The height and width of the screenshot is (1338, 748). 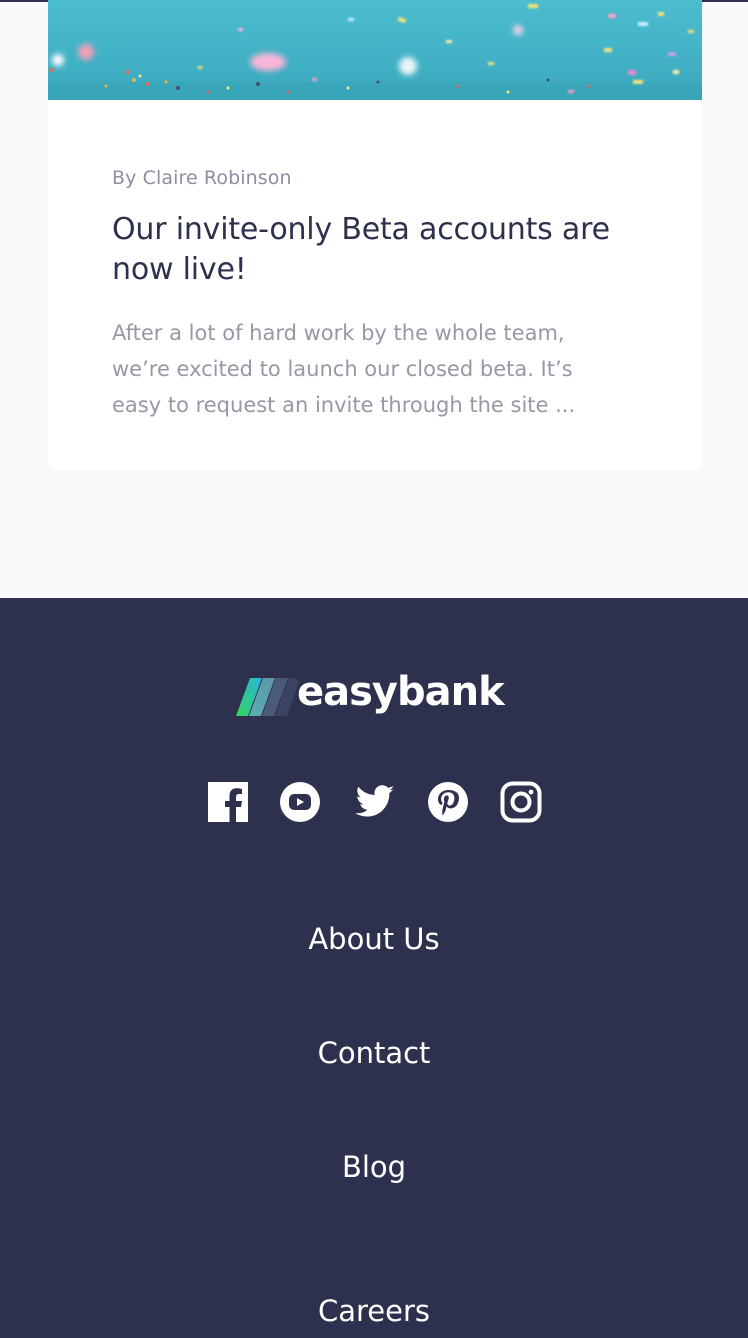 What do you see at coordinates (522, 803) in the screenshot?
I see `instagram-icon` at bounding box center [522, 803].